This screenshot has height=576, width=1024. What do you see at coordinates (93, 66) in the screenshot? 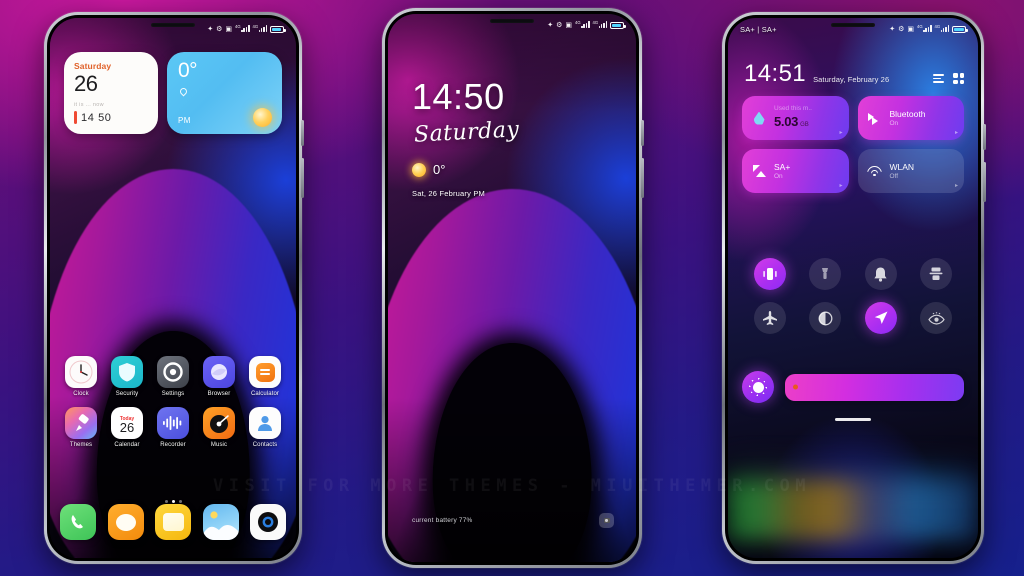
I see `calendar-widget-day: Saturday` at bounding box center [93, 66].